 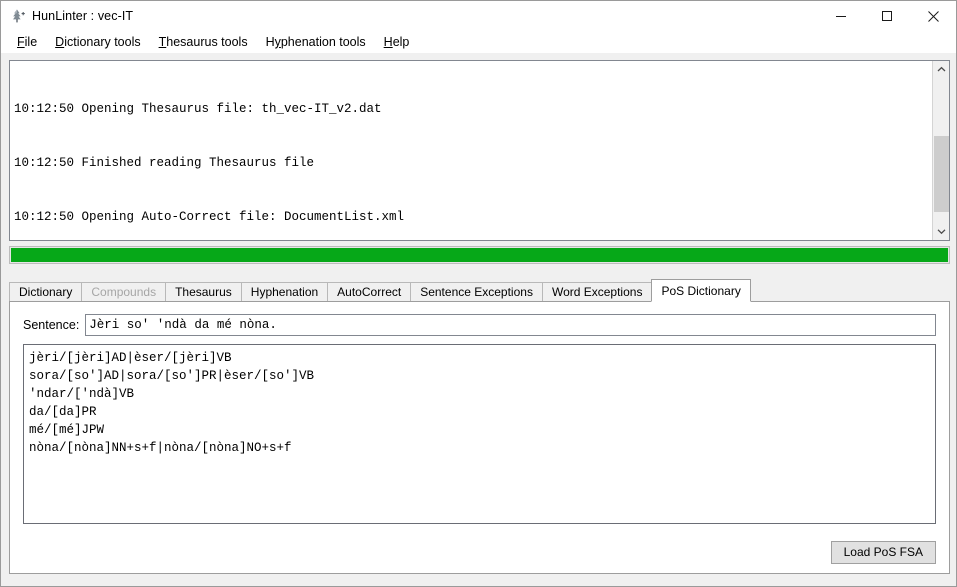 I want to click on menu-help-mnemonic: H, so click(x=388, y=42).